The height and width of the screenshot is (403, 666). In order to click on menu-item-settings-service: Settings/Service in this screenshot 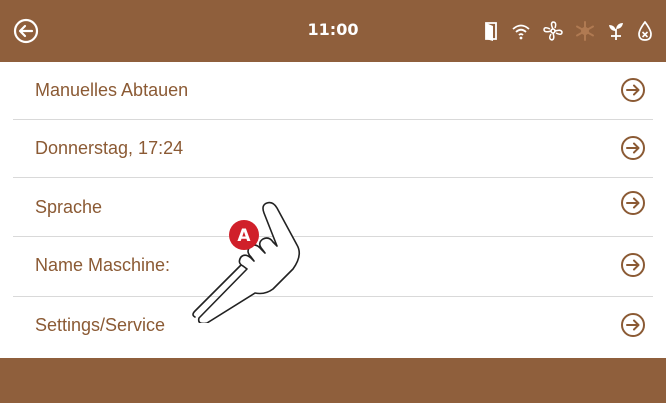, I will do `click(333, 326)`.